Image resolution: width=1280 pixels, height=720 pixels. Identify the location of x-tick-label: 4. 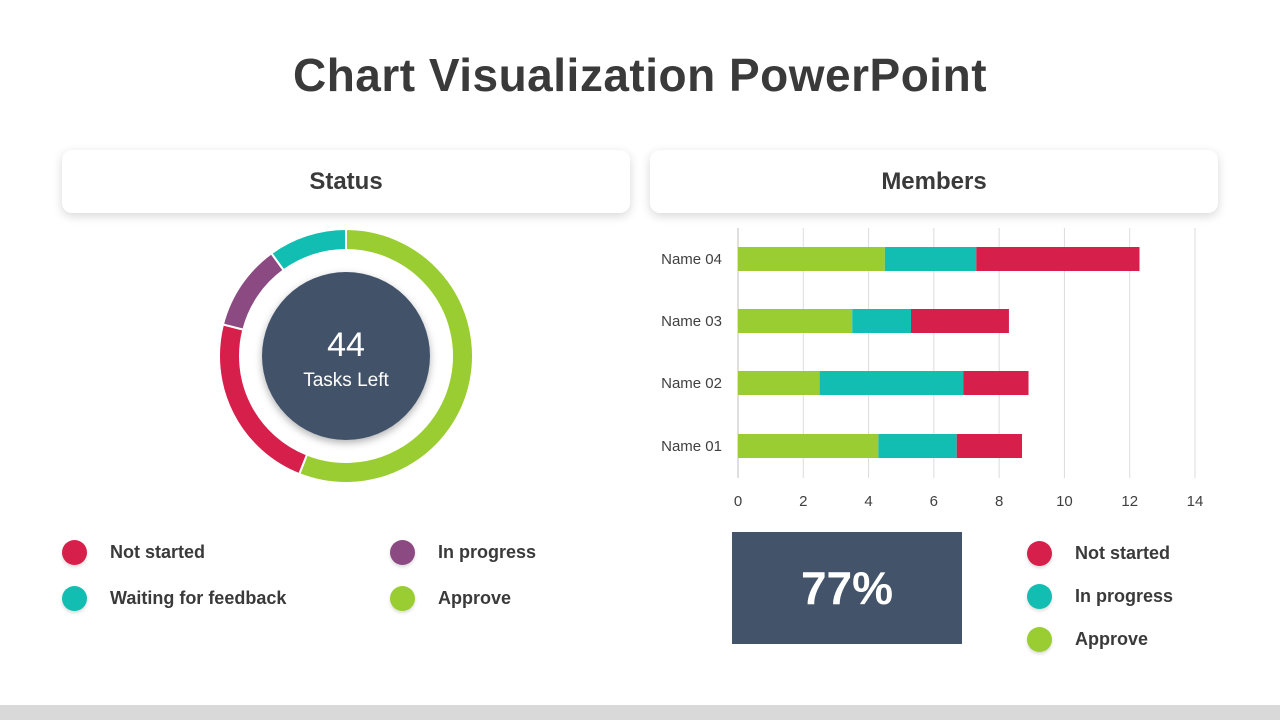
(868, 501).